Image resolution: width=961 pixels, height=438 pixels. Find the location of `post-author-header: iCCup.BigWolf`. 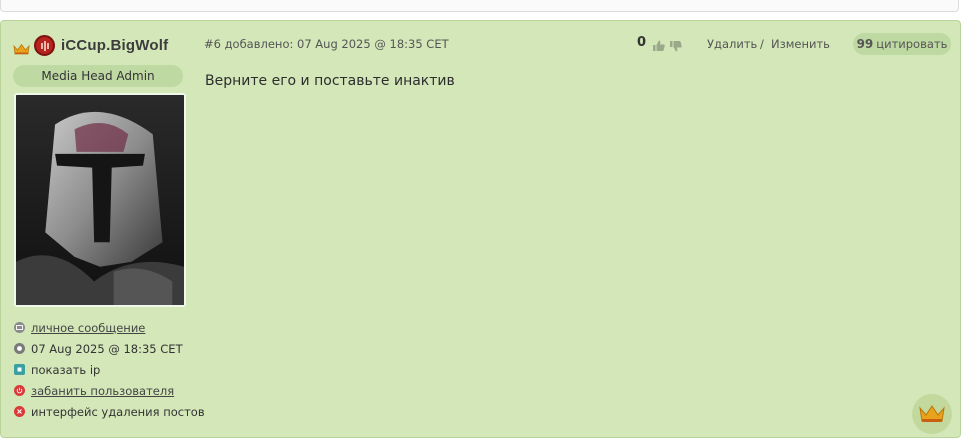

post-author-header: iCCup.BigWolf is located at coordinates (90, 45).